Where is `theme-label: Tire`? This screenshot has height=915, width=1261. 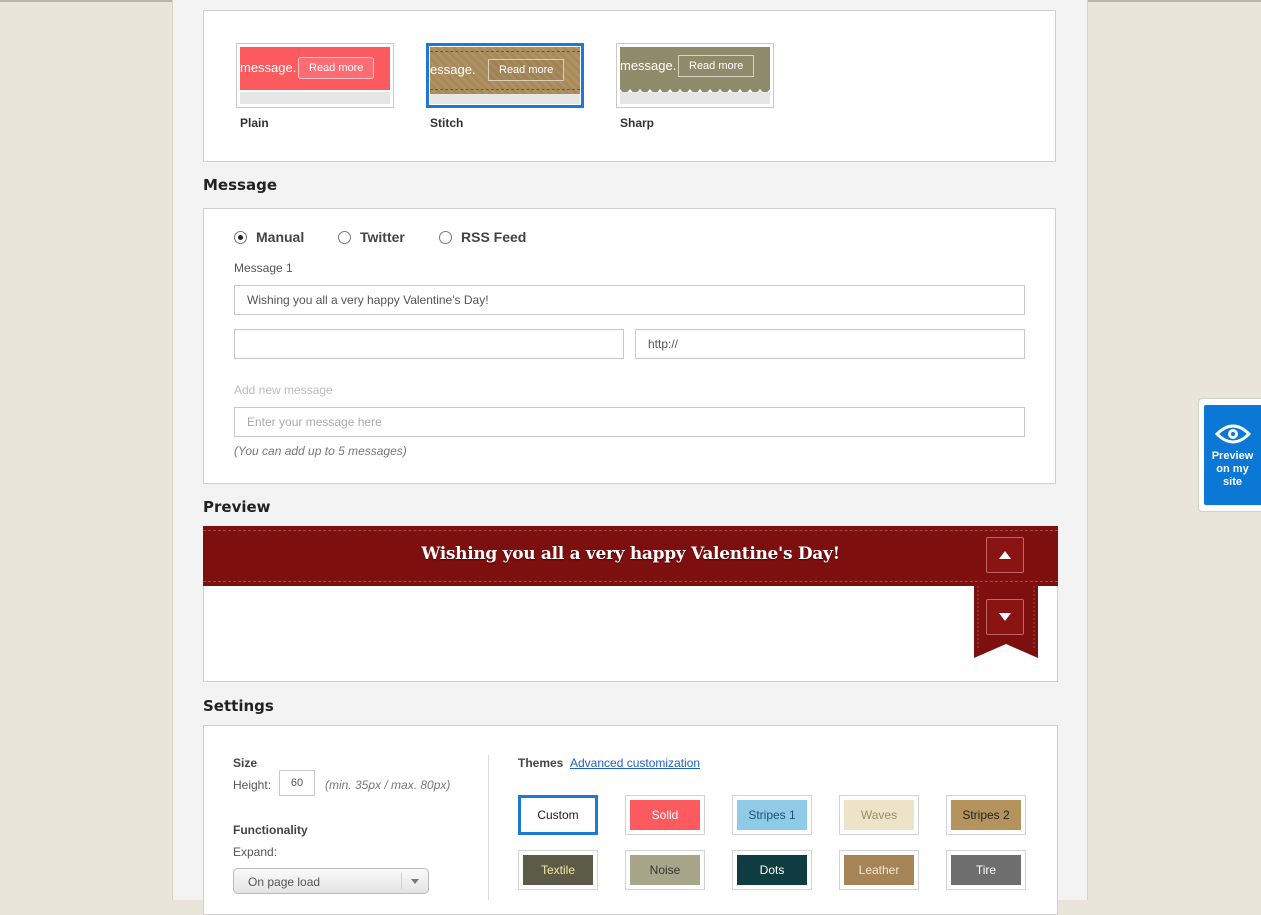
theme-label: Tire is located at coordinates (986, 870).